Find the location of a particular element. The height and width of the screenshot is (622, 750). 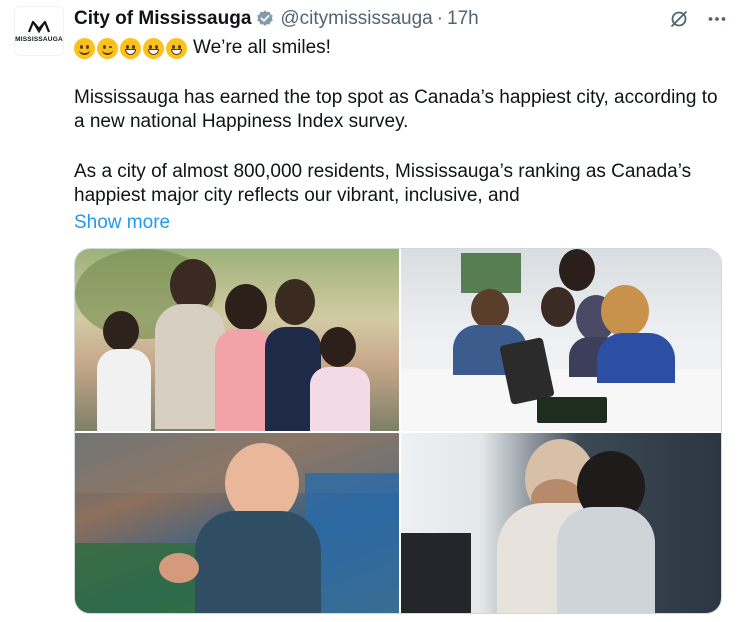

photo-mother-hugging-child is located at coordinates (561, 523).